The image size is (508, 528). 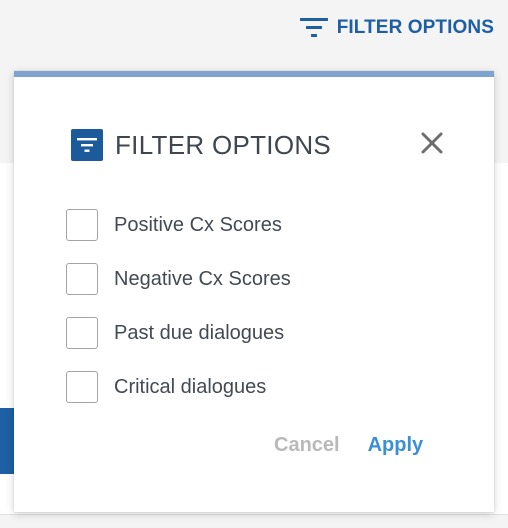 I want to click on filter-option-critical: Critical dialogues, so click(x=178, y=387).